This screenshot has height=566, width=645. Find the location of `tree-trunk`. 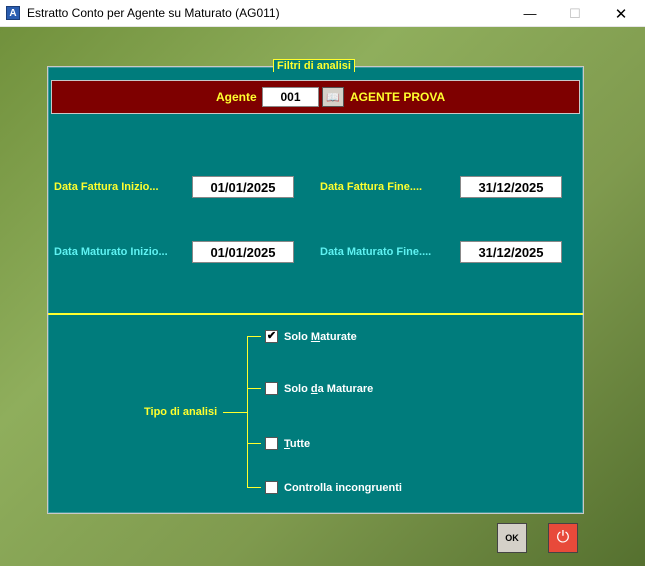

tree-trunk is located at coordinates (247, 411).